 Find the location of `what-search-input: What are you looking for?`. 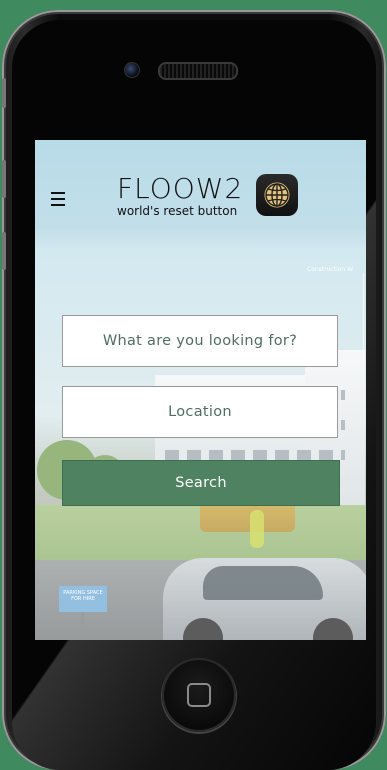

what-search-input: What are you looking for? is located at coordinates (200, 341).